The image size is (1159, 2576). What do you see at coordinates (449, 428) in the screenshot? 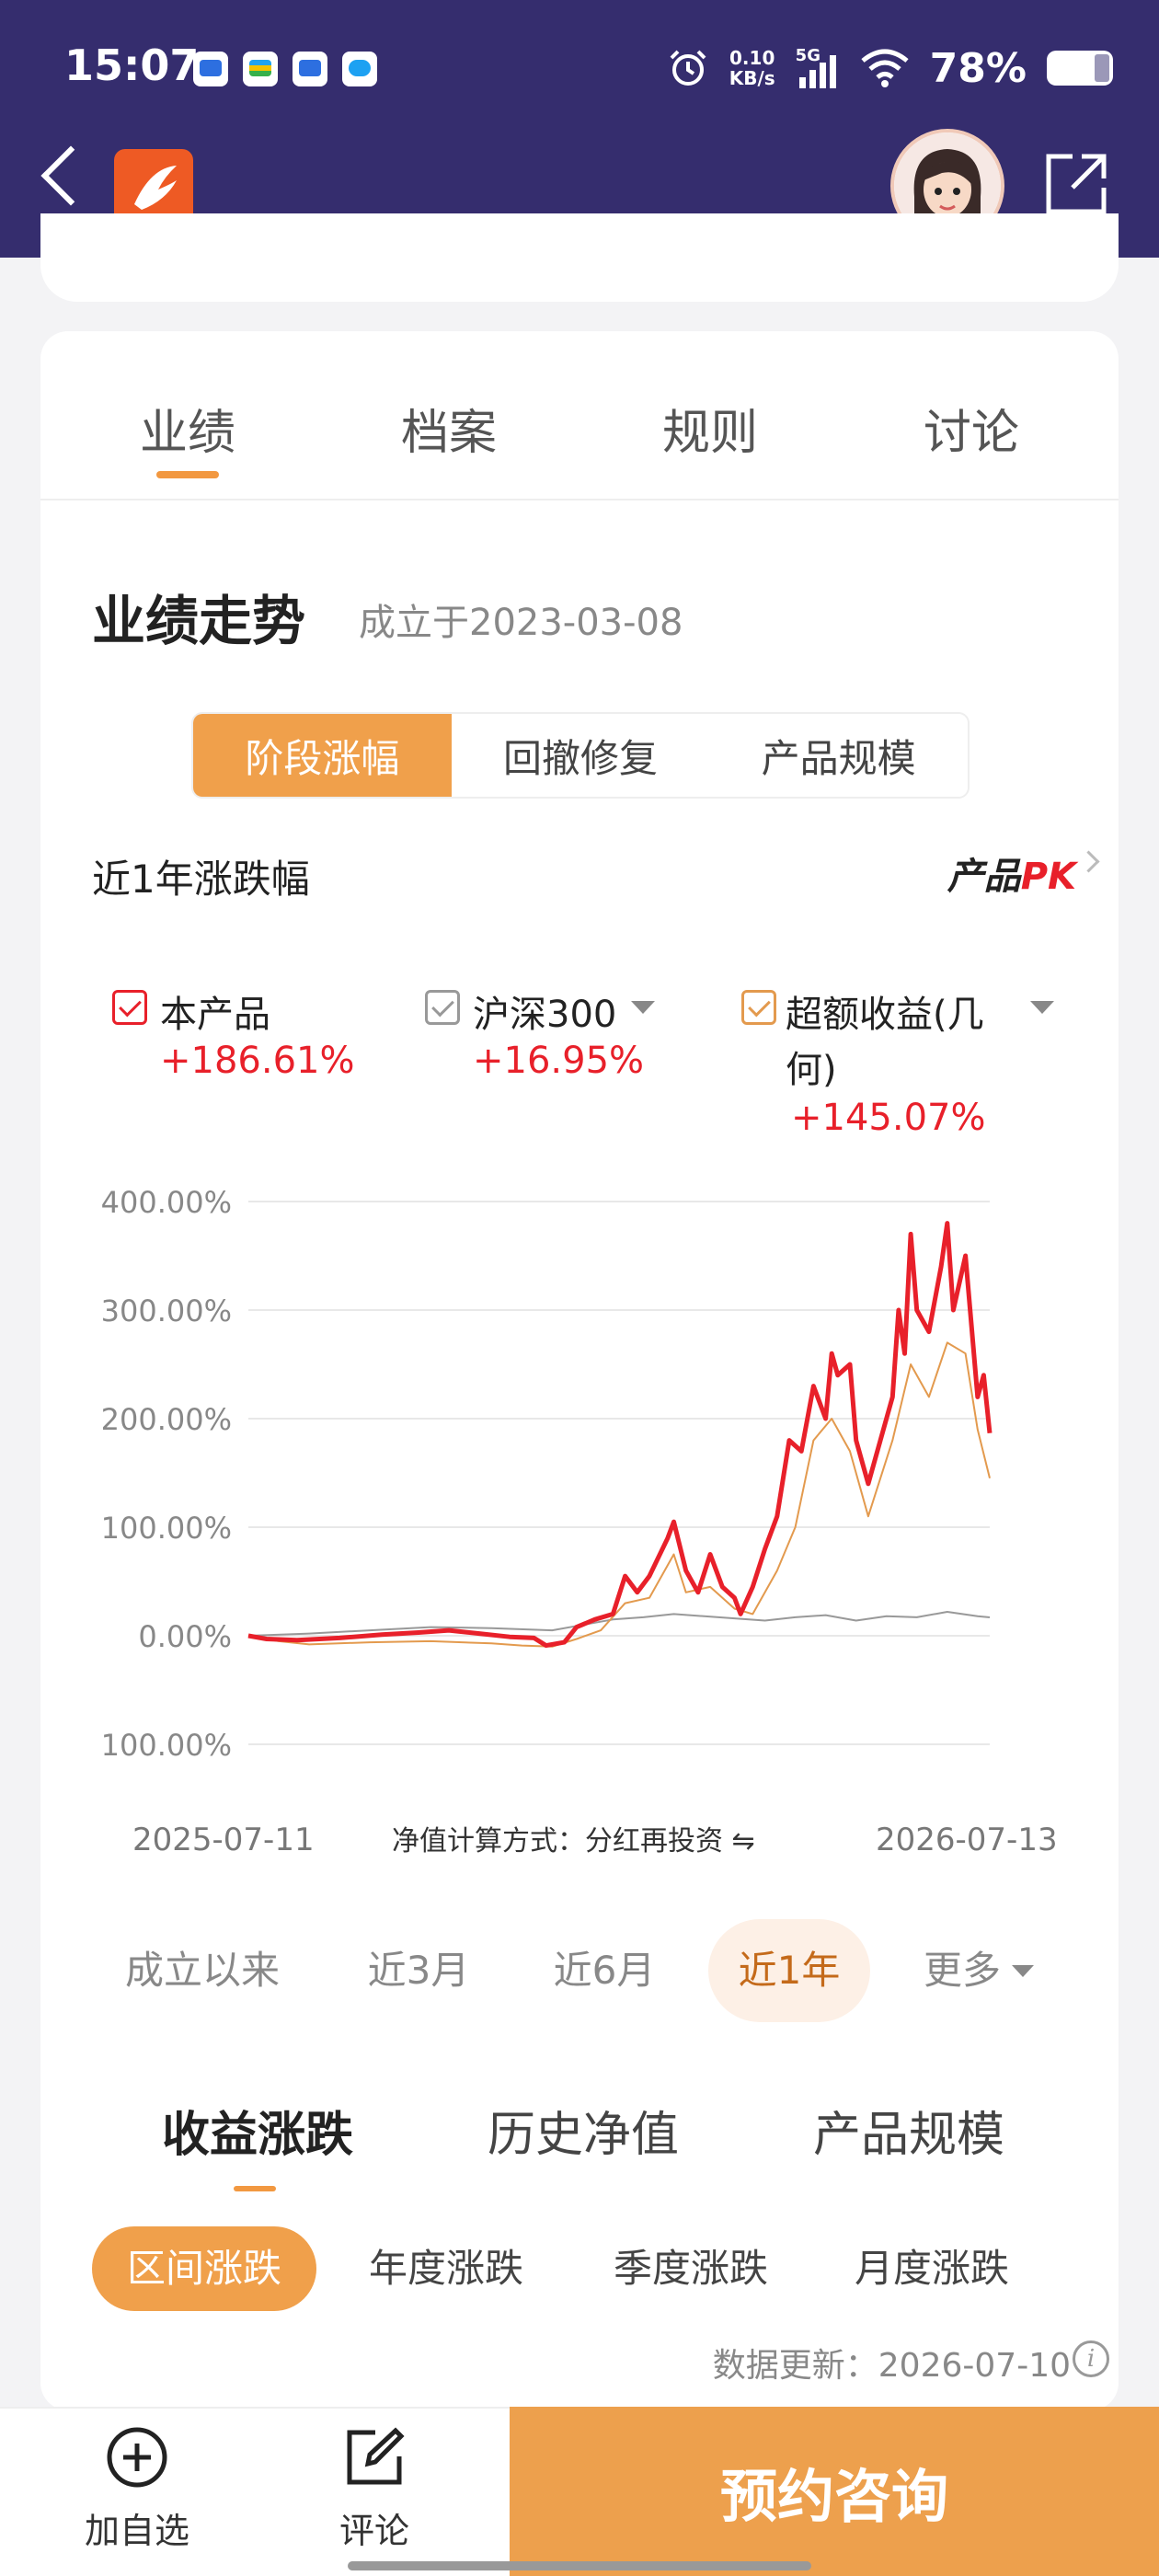
I see `tab-profile: 档案` at bounding box center [449, 428].